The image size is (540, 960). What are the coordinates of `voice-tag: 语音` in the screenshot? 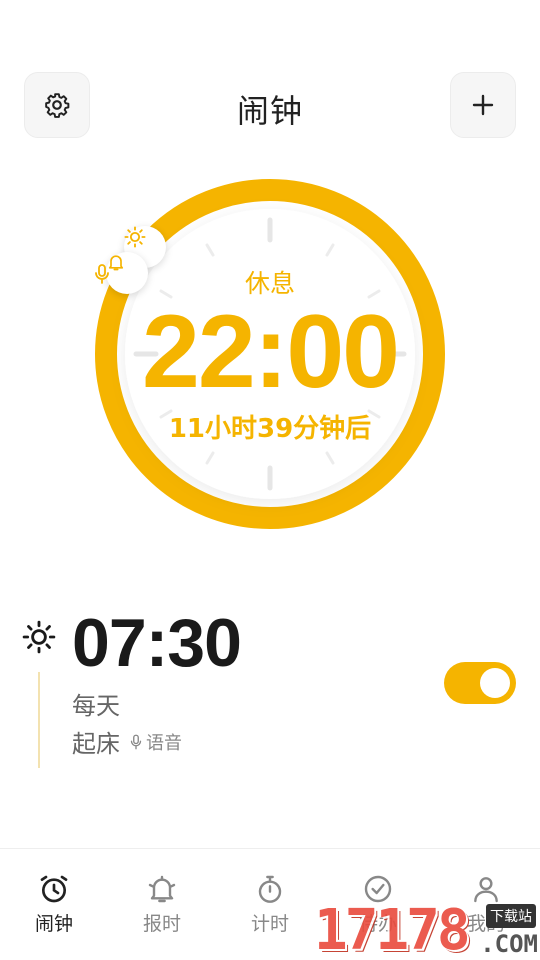 It's located at (156, 742).